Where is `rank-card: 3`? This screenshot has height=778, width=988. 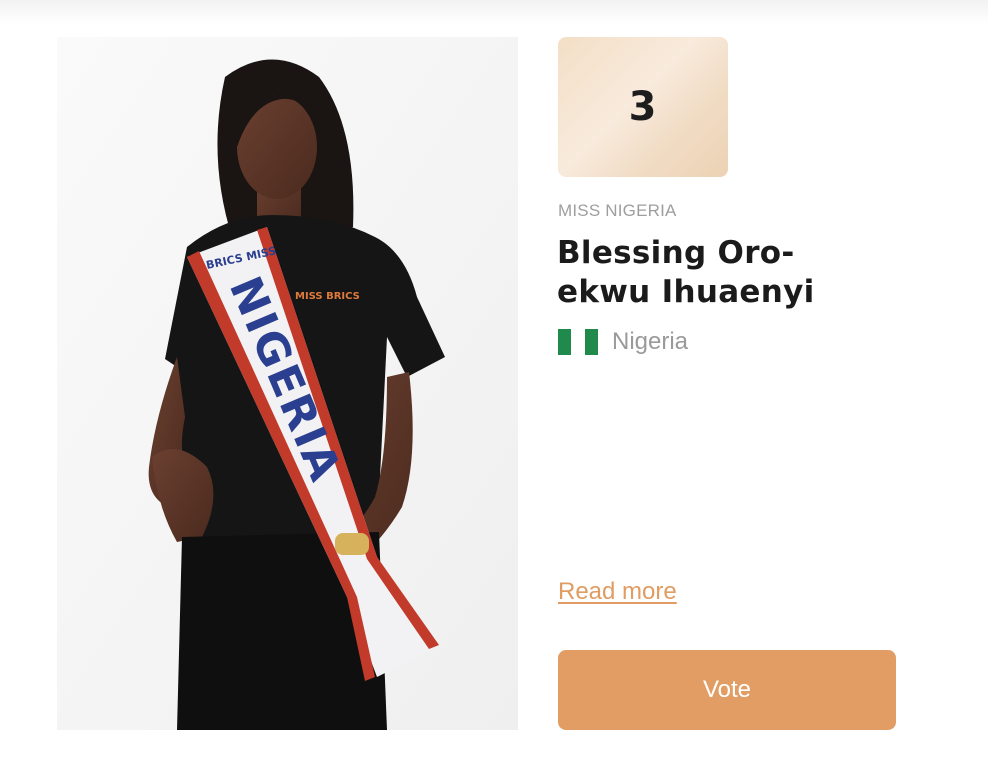
rank-card: 3 is located at coordinates (643, 107).